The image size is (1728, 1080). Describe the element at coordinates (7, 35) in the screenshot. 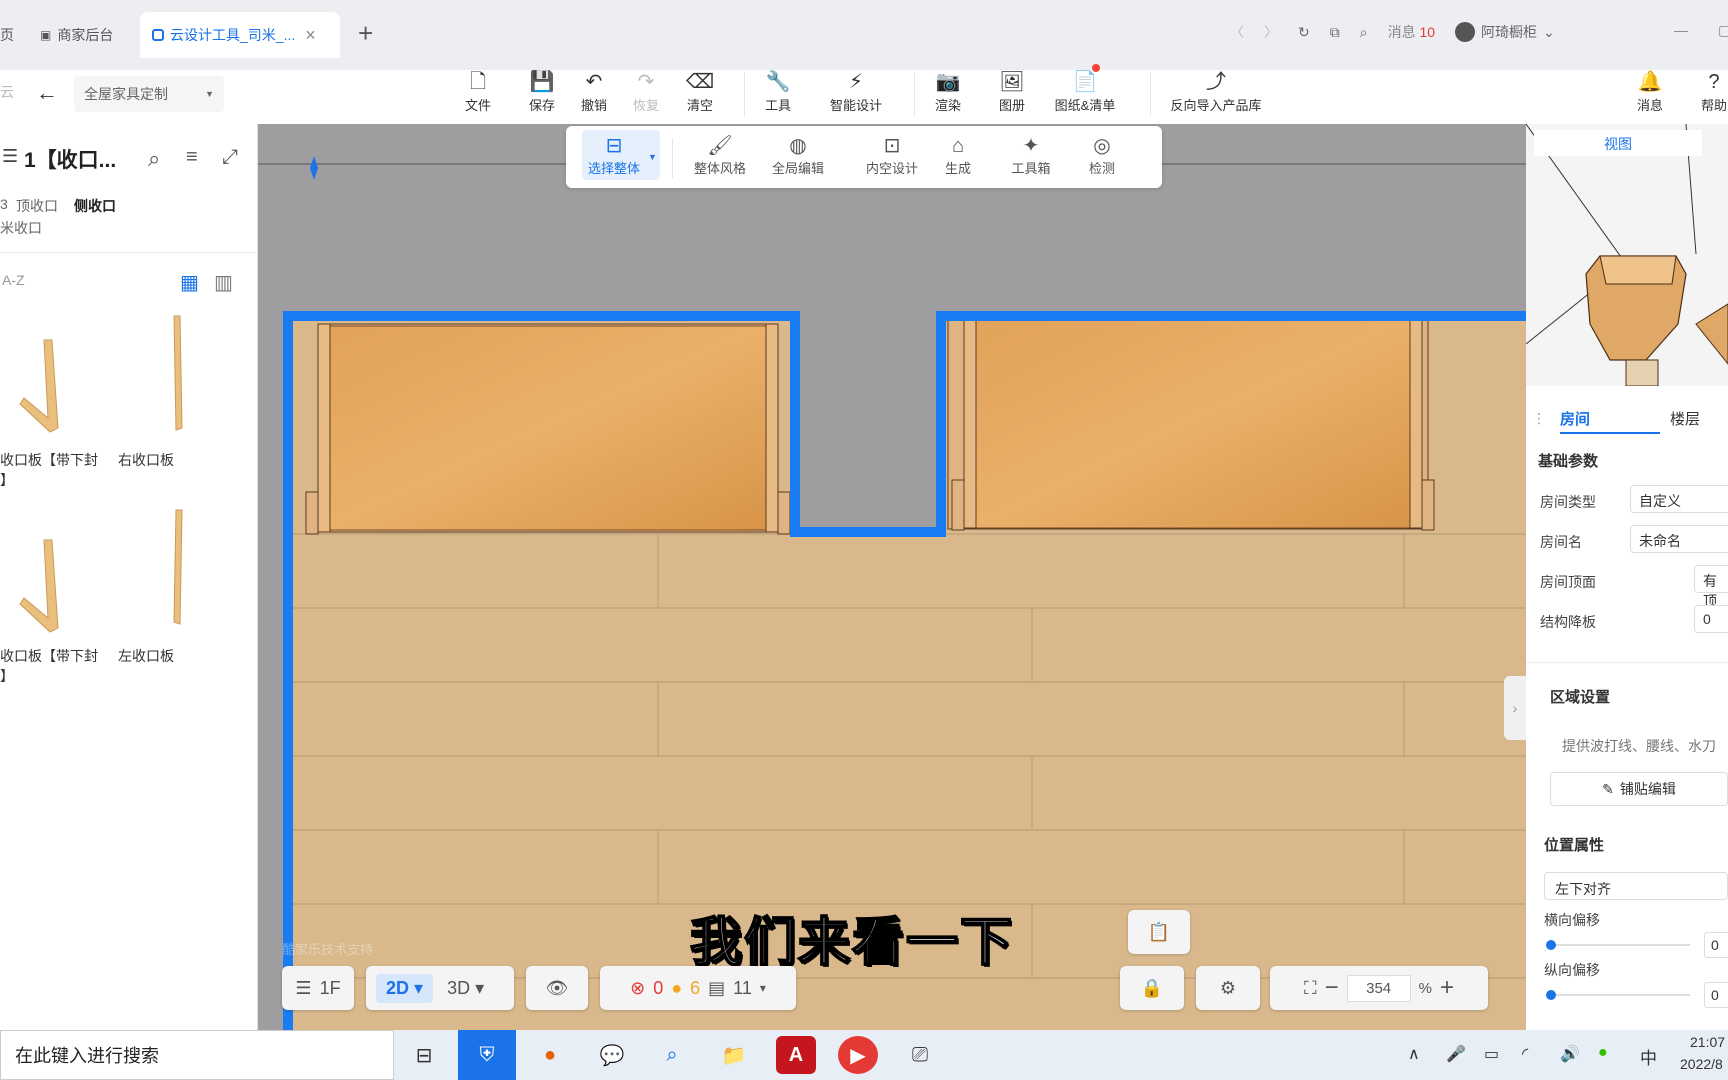

I see `tab-first: 页` at that location.